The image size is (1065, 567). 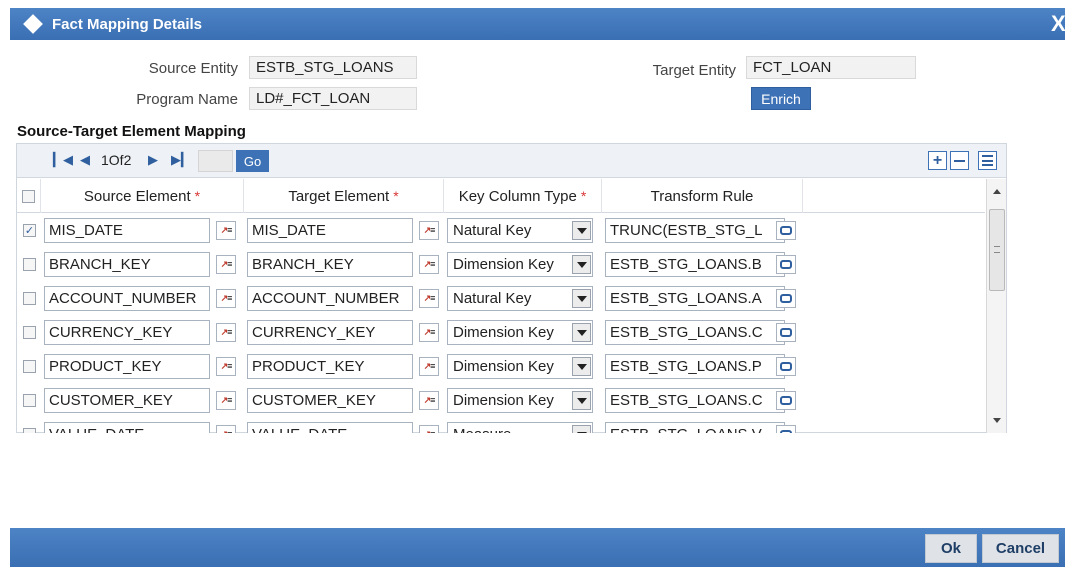 What do you see at coordinates (482, 429) in the screenshot?
I see `key-column-type-value: Measure` at bounding box center [482, 429].